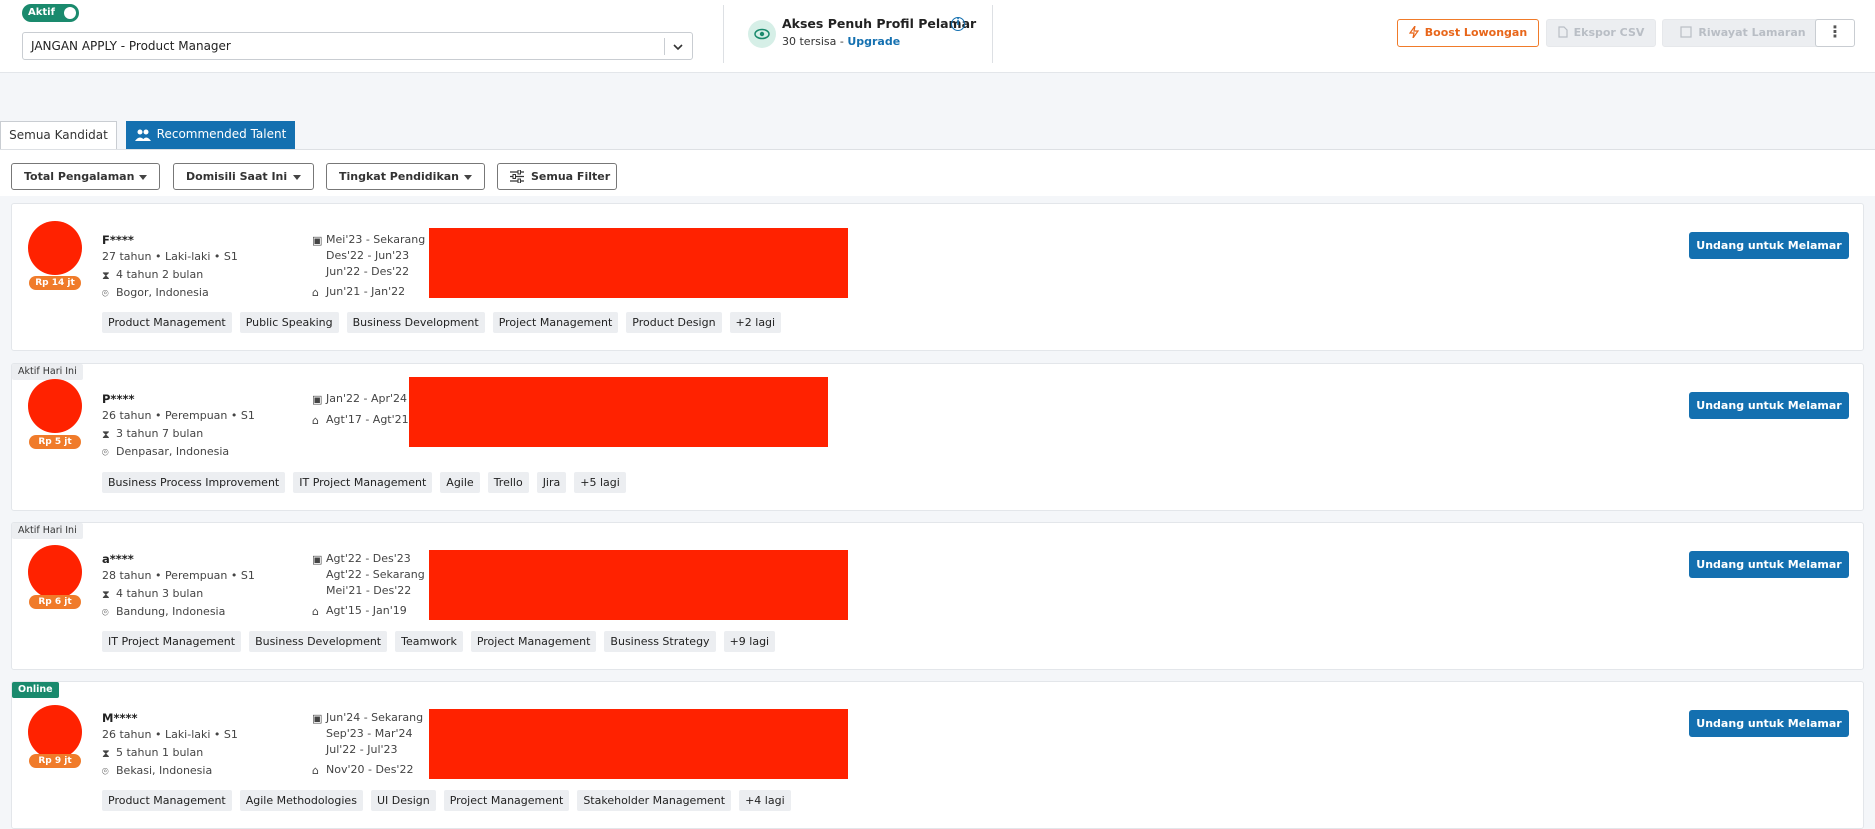  I want to click on work-history-item: Mei'21 - Des'22, so click(369, 590).